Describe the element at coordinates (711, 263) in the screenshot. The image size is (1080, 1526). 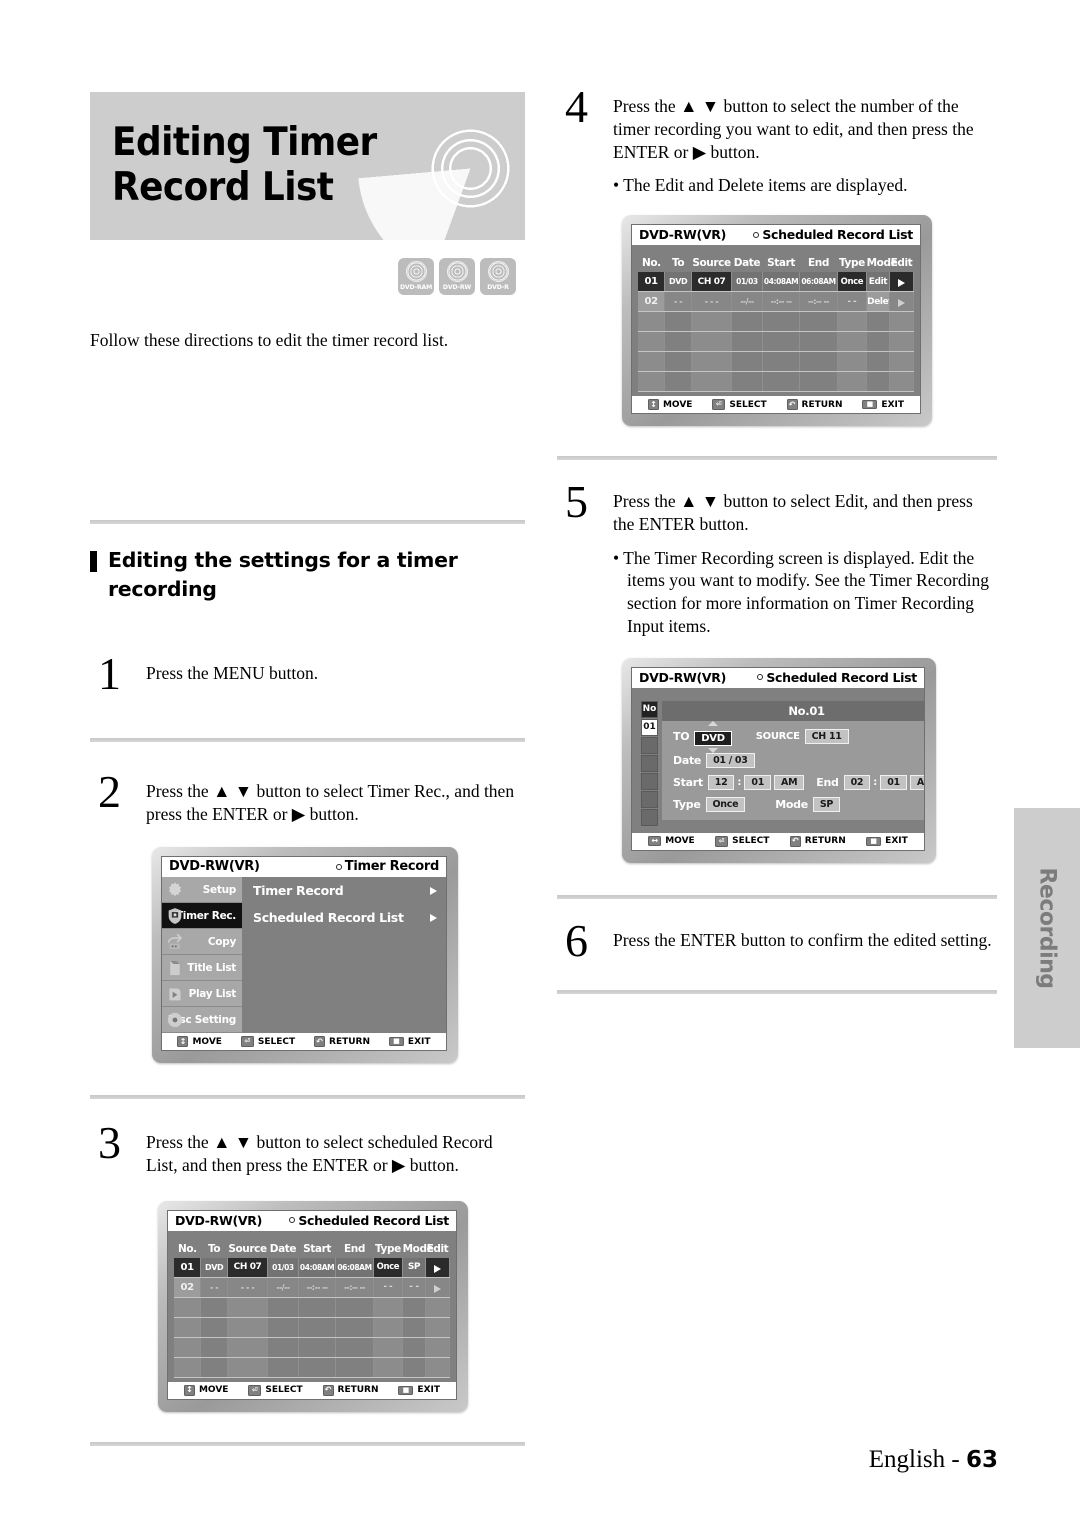
I see `col-source: Source` at that location.